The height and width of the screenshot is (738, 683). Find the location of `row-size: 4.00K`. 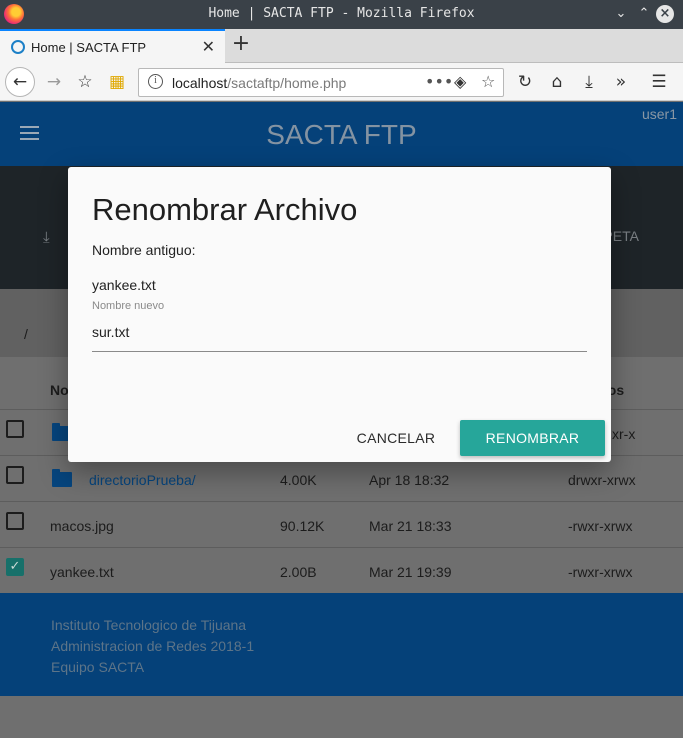

row-size: 4.00K is located at coordinates (298, 480).